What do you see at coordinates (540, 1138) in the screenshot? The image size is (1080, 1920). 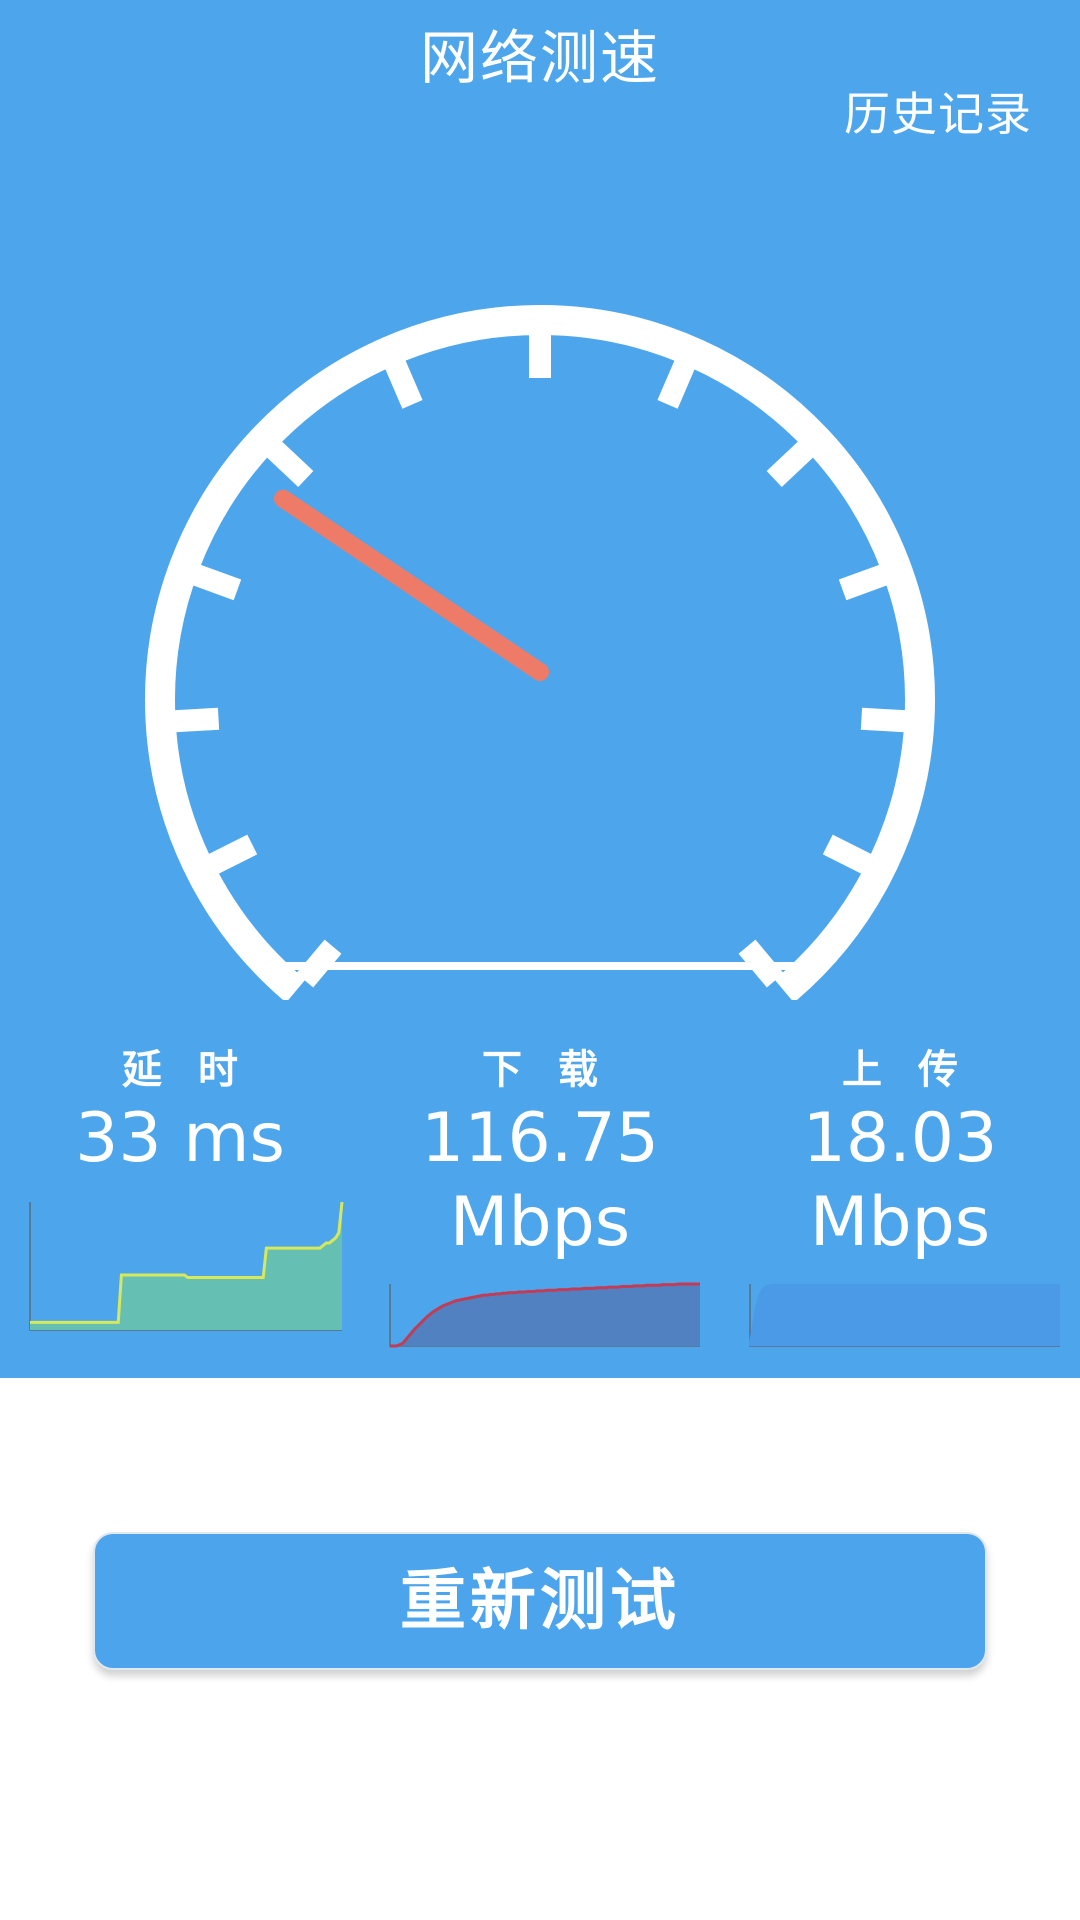 I see `download-value: 116.75` at bounding box center [540, 1138].